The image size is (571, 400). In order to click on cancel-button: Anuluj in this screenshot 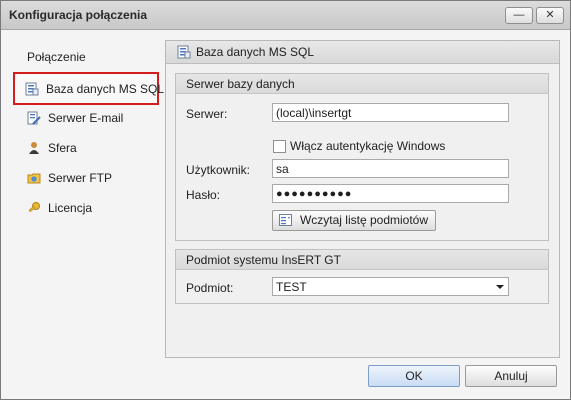, I will do `click(511, 376)`.